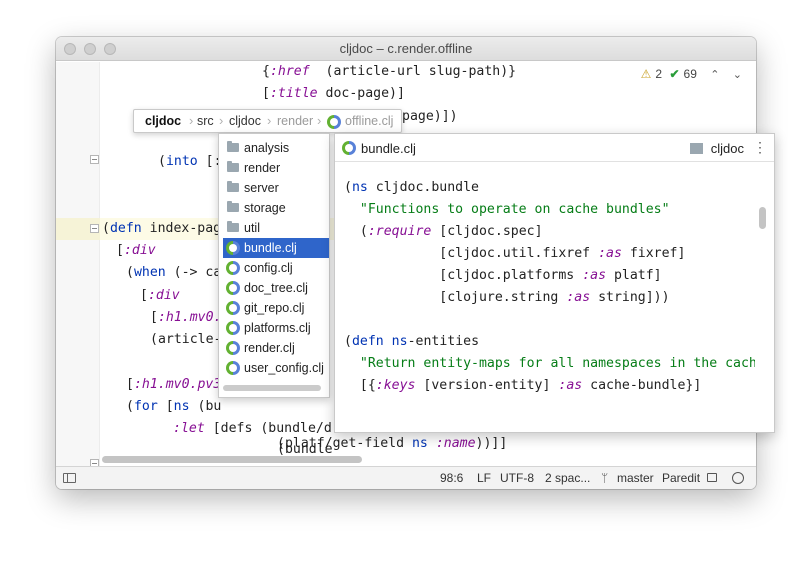 This screenshot has height=562, width=812. I want to click on status-bar: 98:6 LF UTF-8 2 spac... ᛘ master Paredit, so click(406, 477).